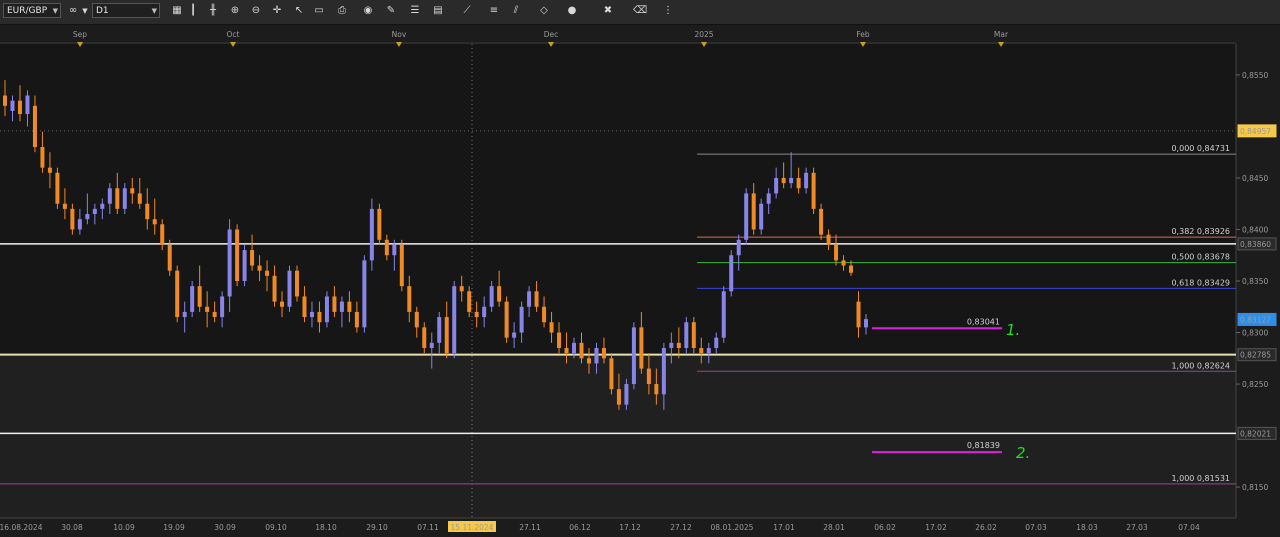 The height and width of the screenshot is (537, 1280). I want to click on price-tag-label: 0,83127, so click(1255, 319).